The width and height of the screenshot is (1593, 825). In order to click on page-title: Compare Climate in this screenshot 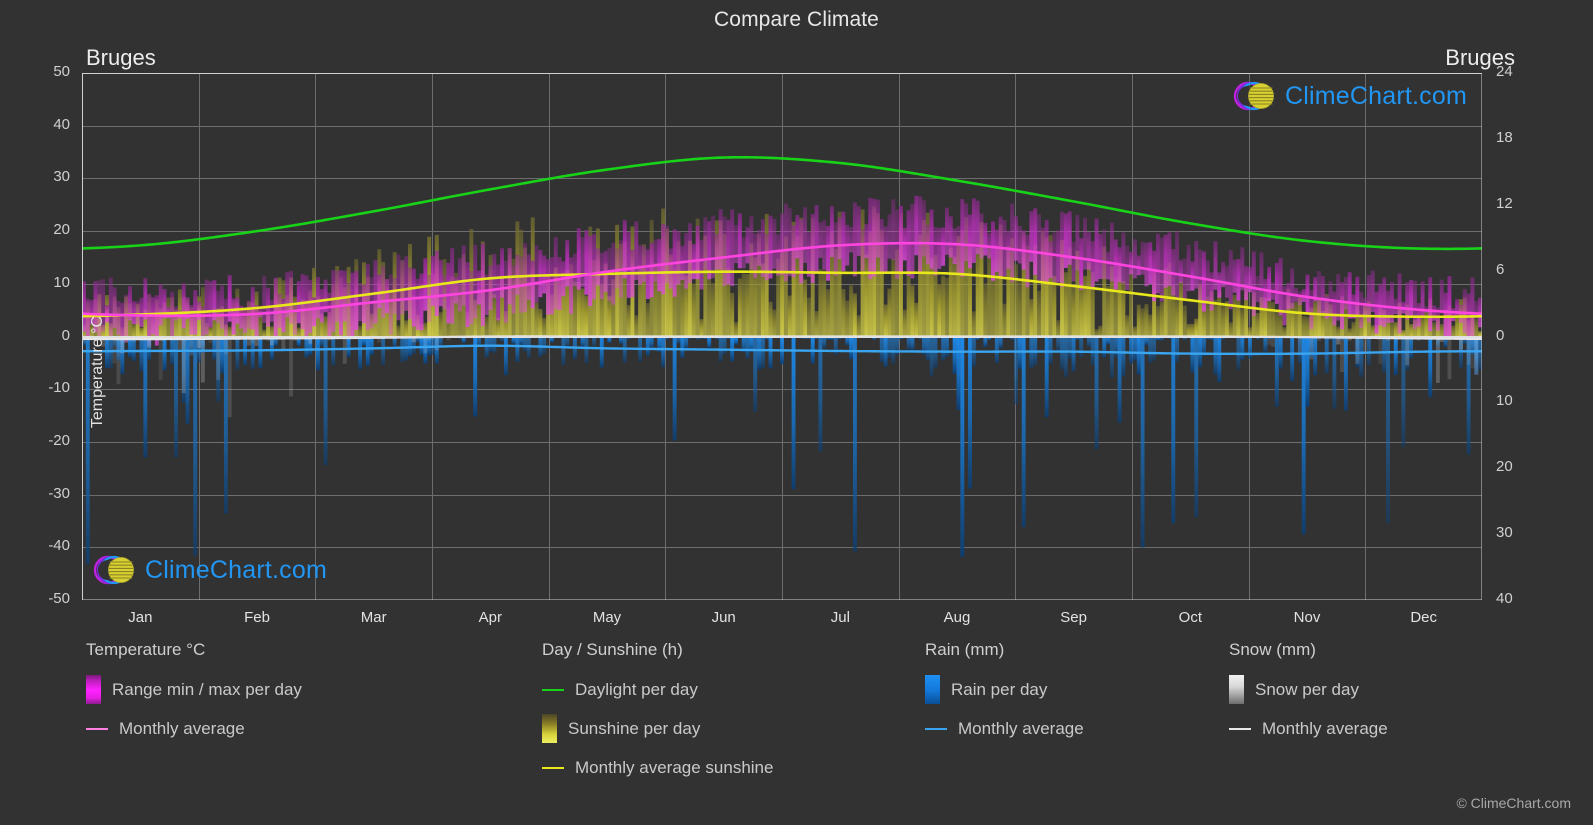, I will do `click(796, 19)`.